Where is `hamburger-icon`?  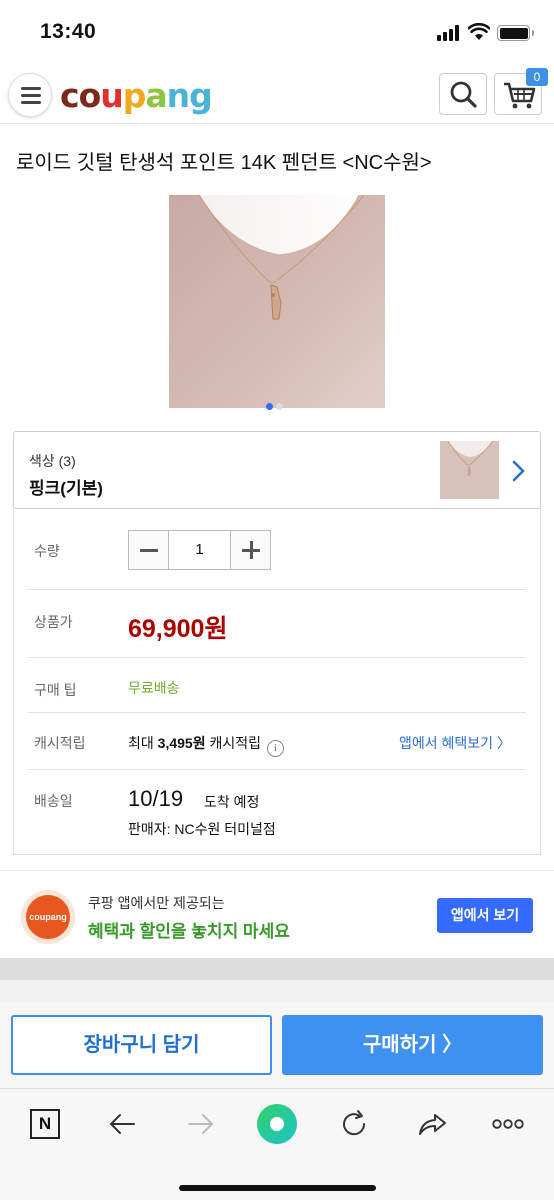
hamburger-icon is located at coordinates (31, 88).